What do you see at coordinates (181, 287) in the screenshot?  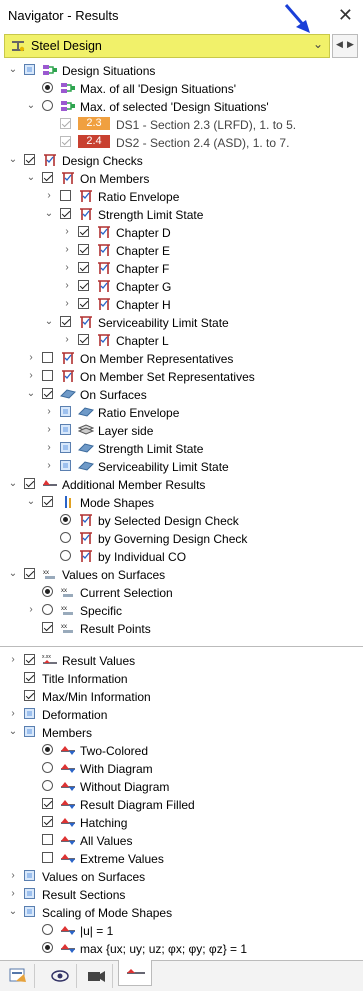 I see `tree-item-ch-g: › Chapter G` at bounding box center [181, 287].